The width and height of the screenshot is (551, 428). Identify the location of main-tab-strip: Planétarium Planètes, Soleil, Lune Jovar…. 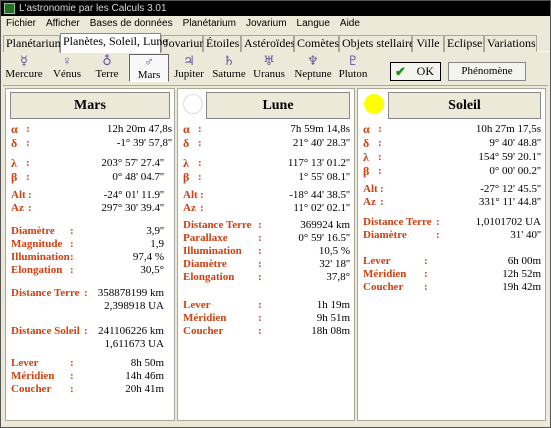
(276, 43).